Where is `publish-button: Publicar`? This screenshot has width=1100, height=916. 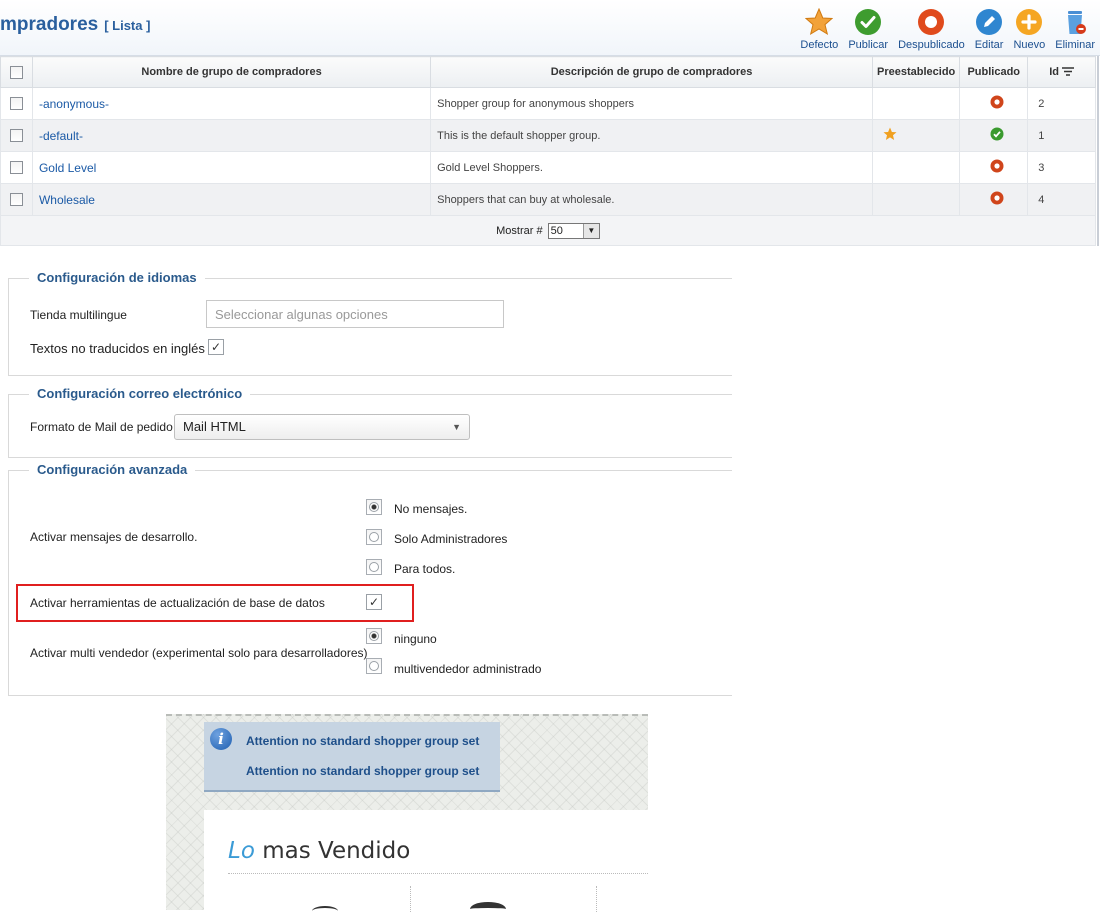 publish-button: Publicar is located at coordinates (868, 27).